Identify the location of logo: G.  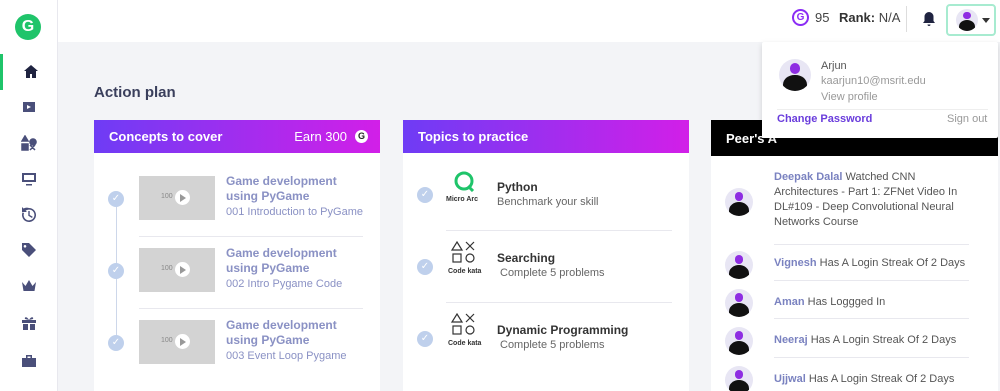
(28, 27).